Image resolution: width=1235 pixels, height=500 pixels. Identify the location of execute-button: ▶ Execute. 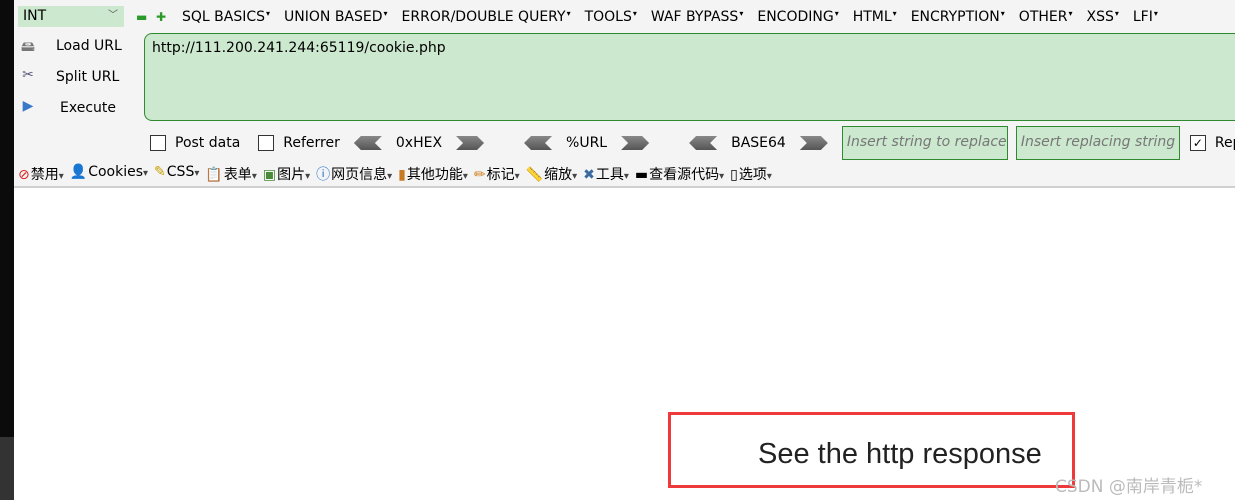
(67, 108).